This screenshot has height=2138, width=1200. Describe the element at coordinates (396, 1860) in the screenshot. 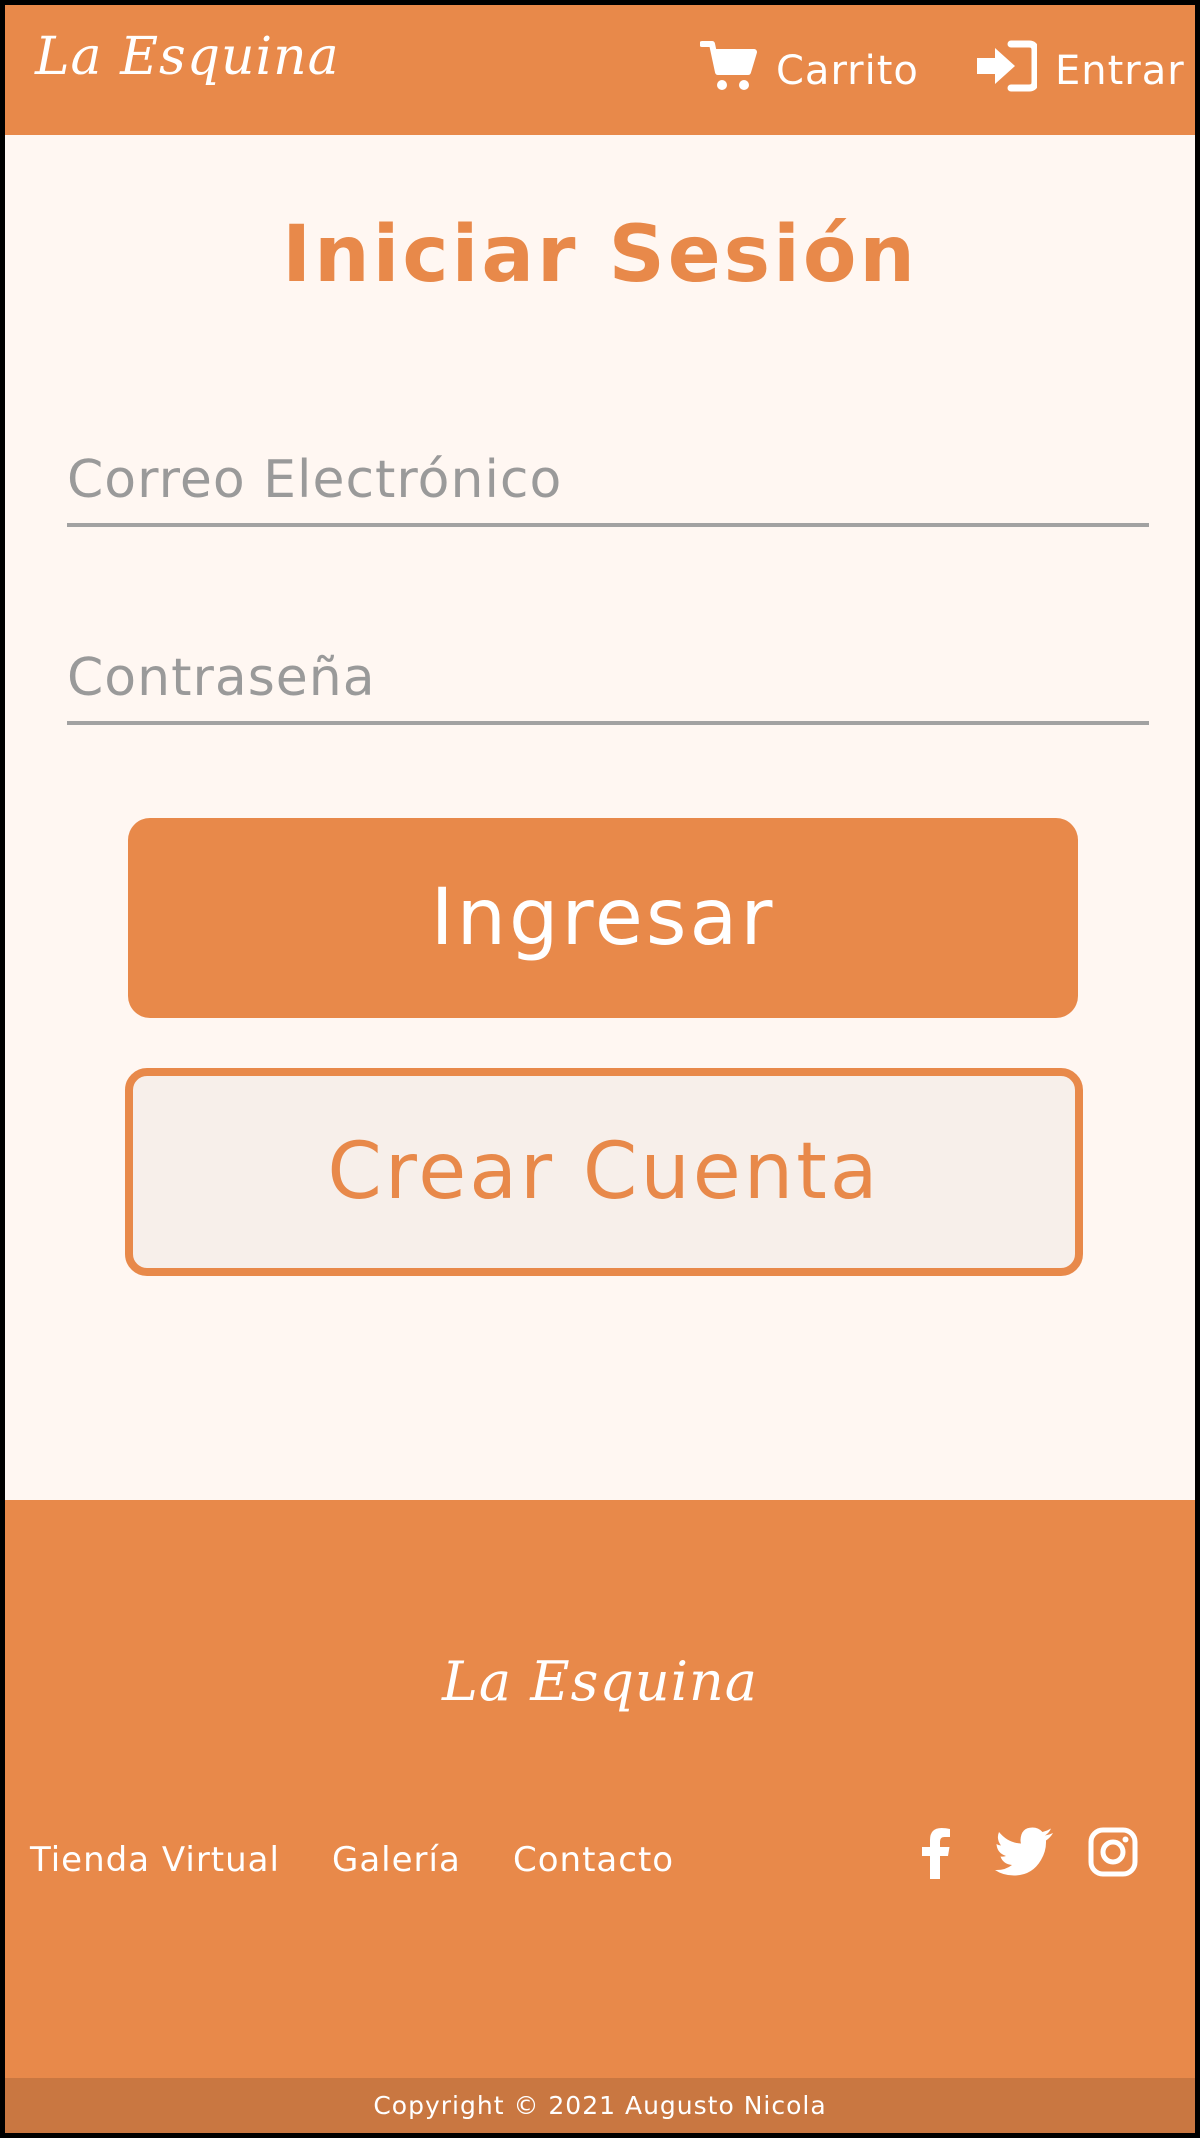

I see `footer-link-gallery: Galería` at that location.